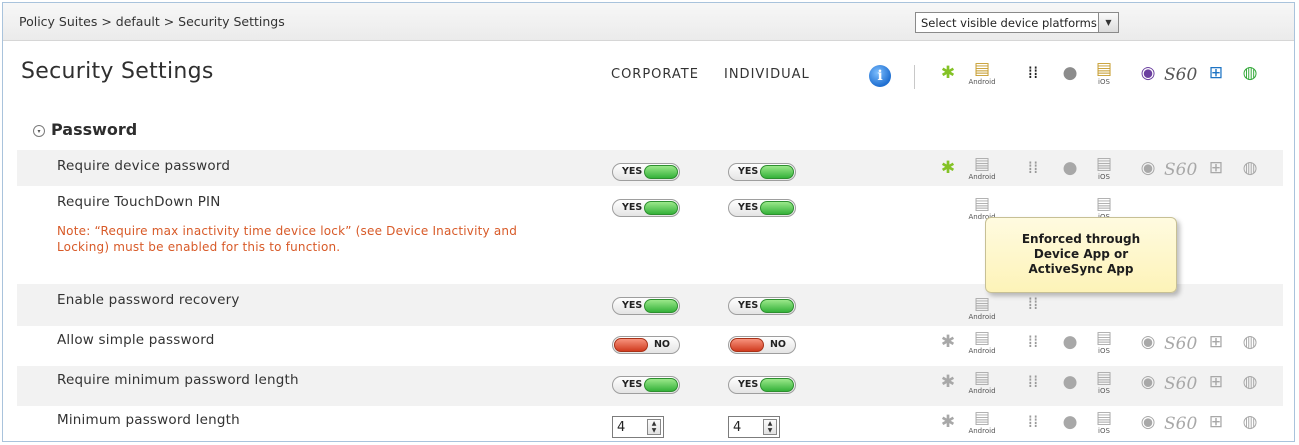 This screenshot has width=1299, height=445. What do you see at coordinates (148, 420) in the screenshot?
I see `setting-label: Minimum password length` at bounding box center [148, 420].